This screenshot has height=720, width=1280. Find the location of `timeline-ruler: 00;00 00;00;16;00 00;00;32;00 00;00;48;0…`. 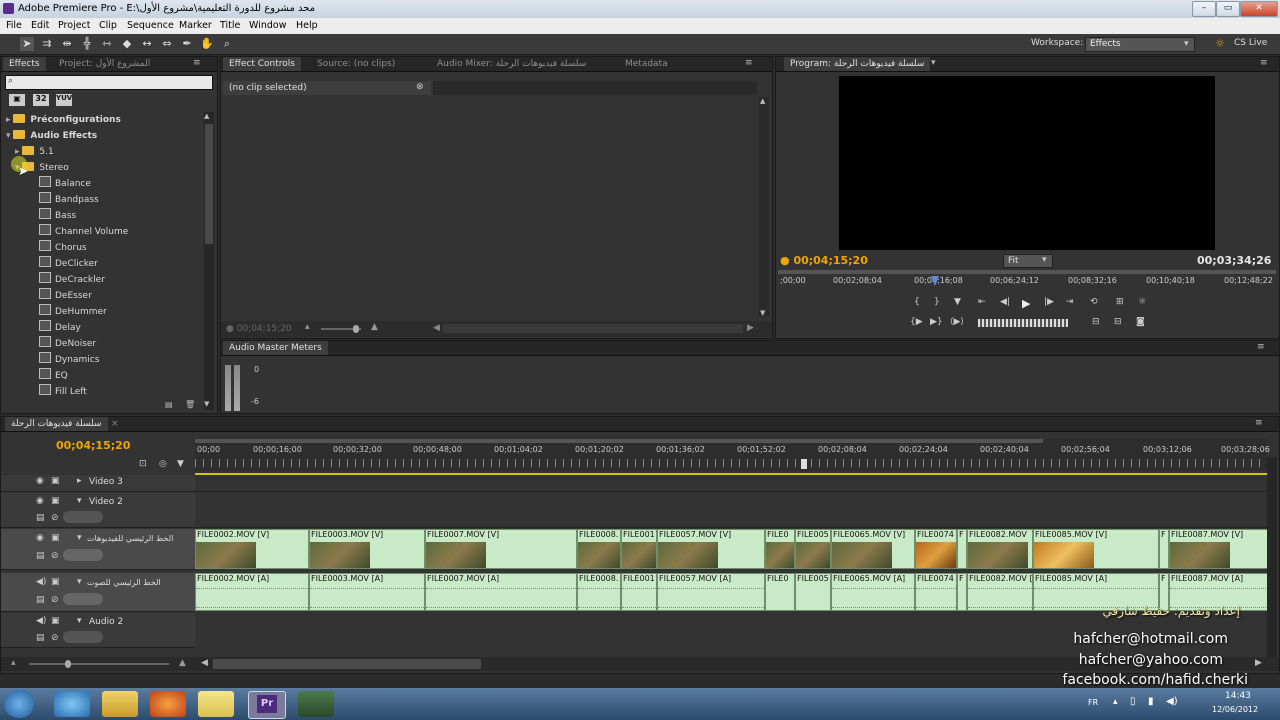

timeline-ruler: 00;00 00;00;16;00 00;00;32;00 00;00;48;0… is located at coordinates (732, 455).